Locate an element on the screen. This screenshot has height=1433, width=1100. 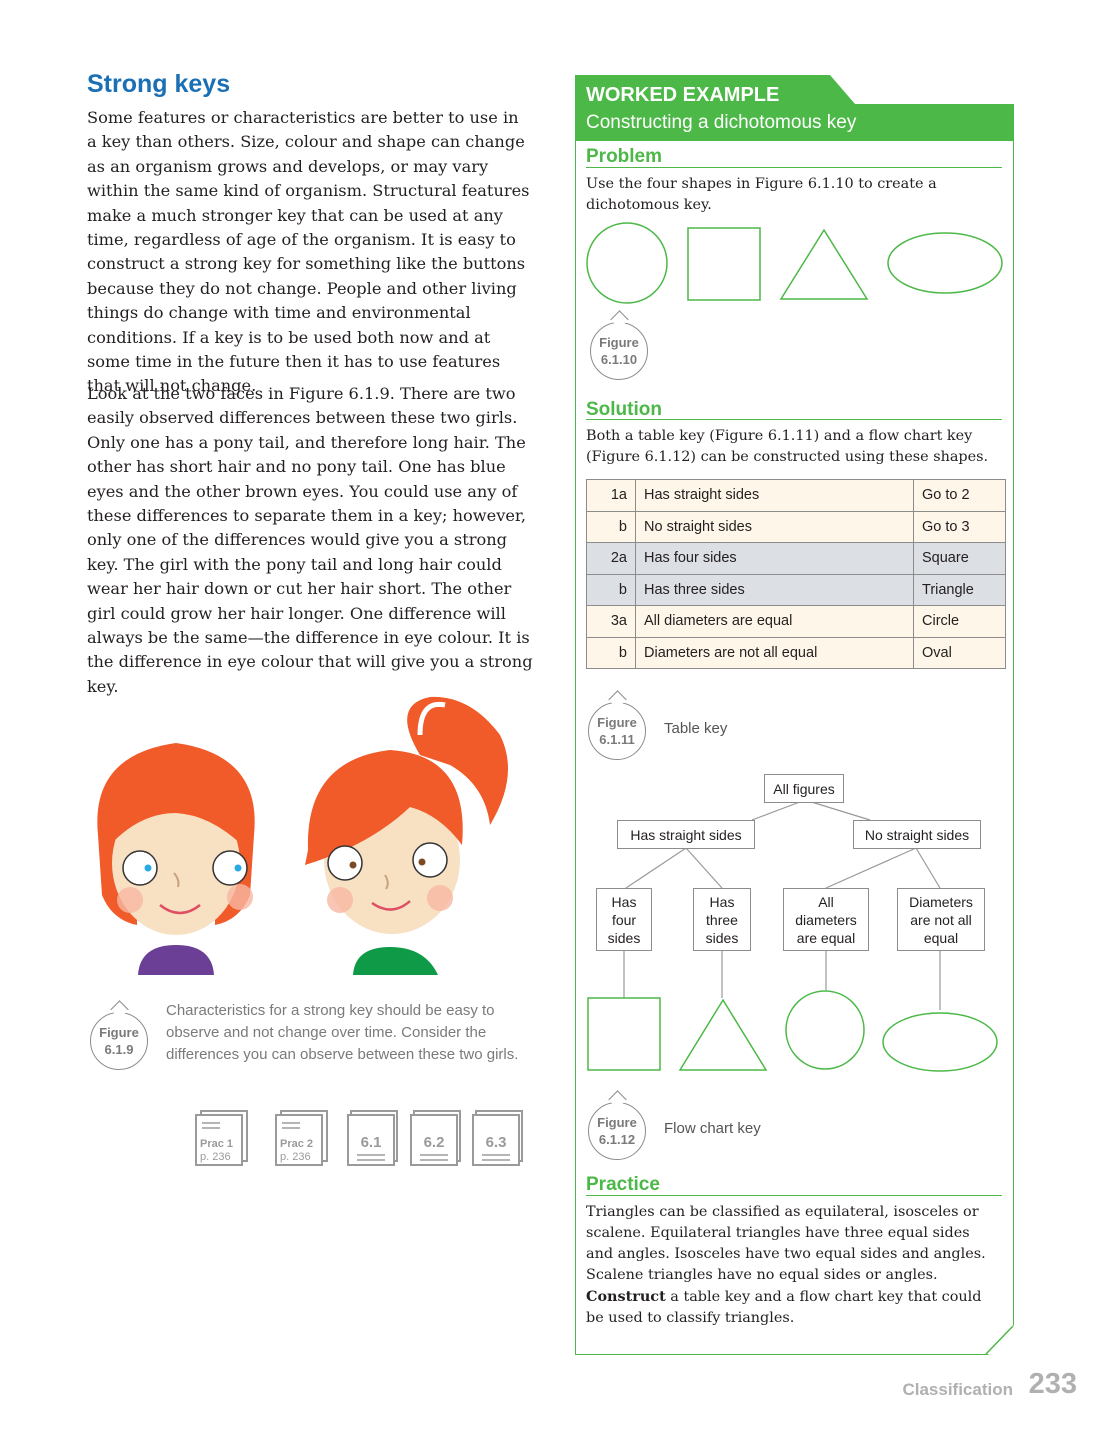
table-row: 3a All diameters are equal Circle is located at coordinates (796, 621).